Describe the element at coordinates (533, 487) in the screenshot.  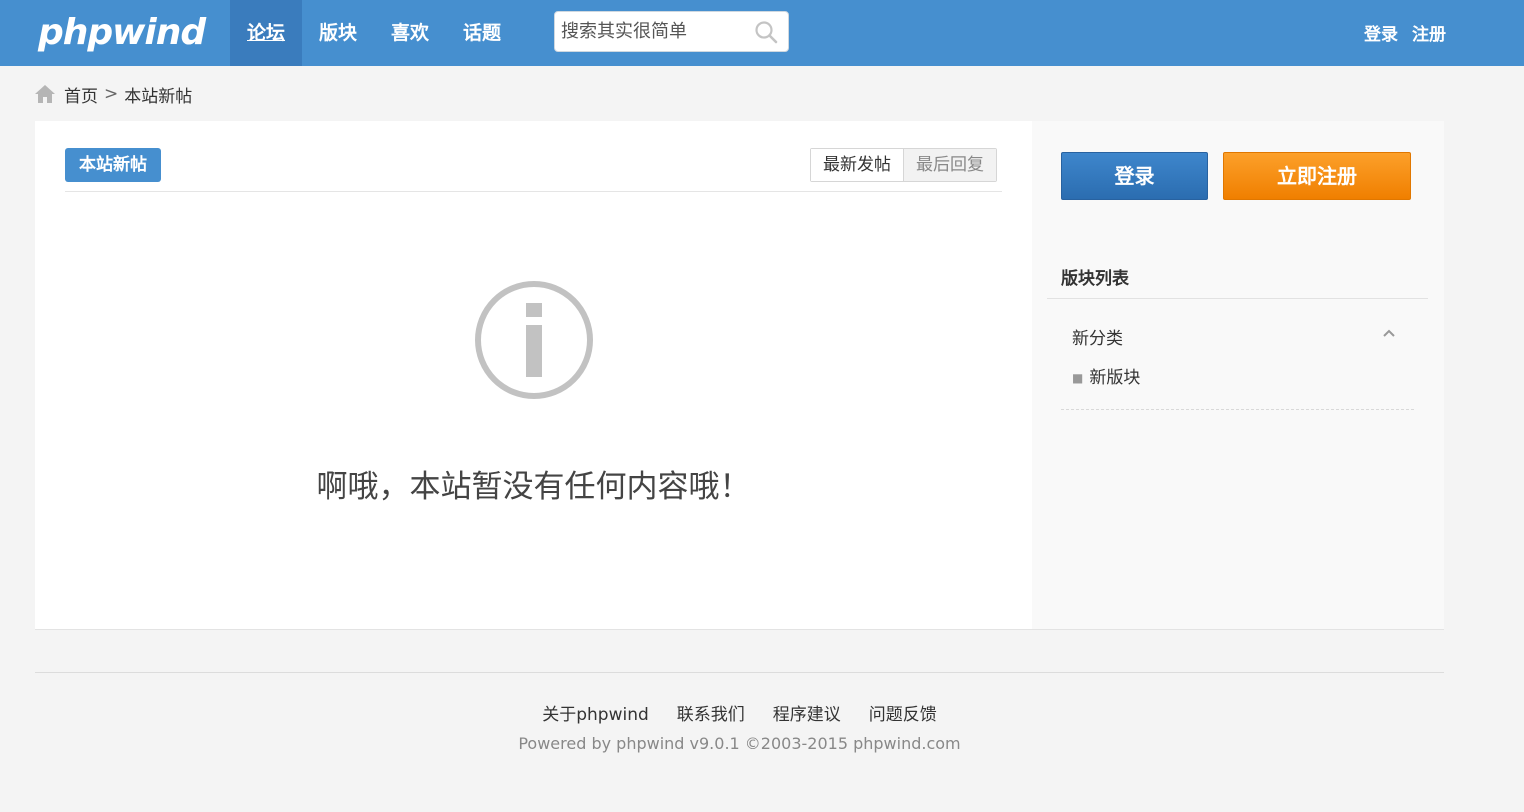
I see `empty-message: 啊哦，本站暂没有任何内容哦！` at that location.